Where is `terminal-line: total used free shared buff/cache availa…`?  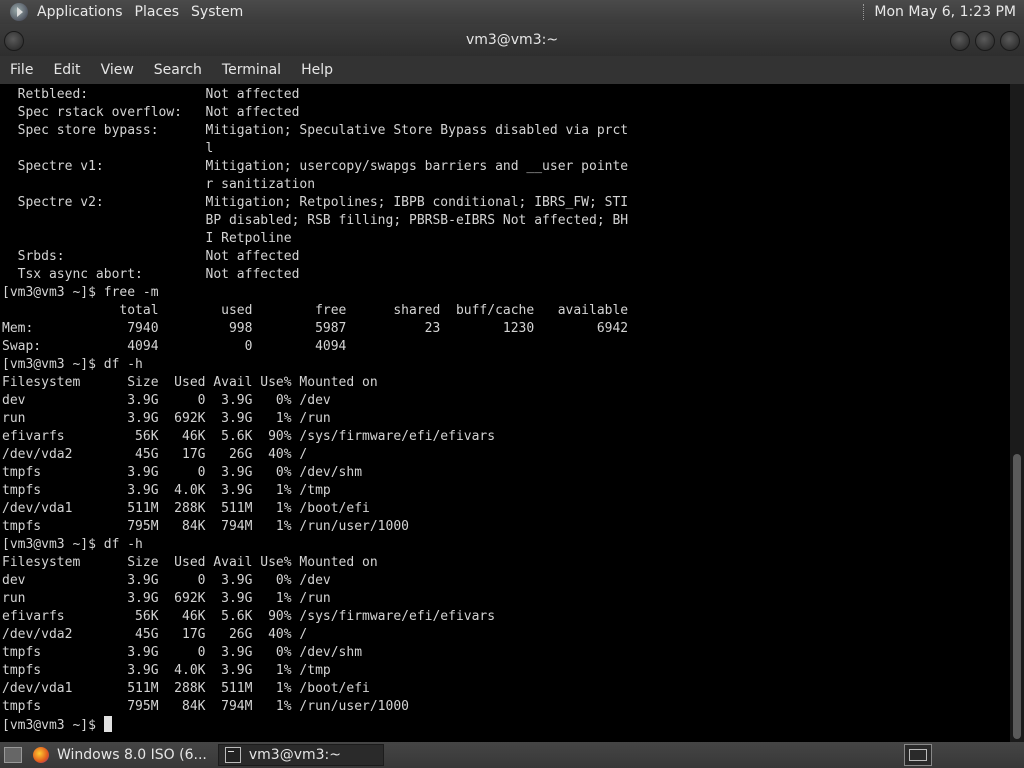 terminal-line: total used free shared buff/cache availa… is located at coordinates (315, 310).